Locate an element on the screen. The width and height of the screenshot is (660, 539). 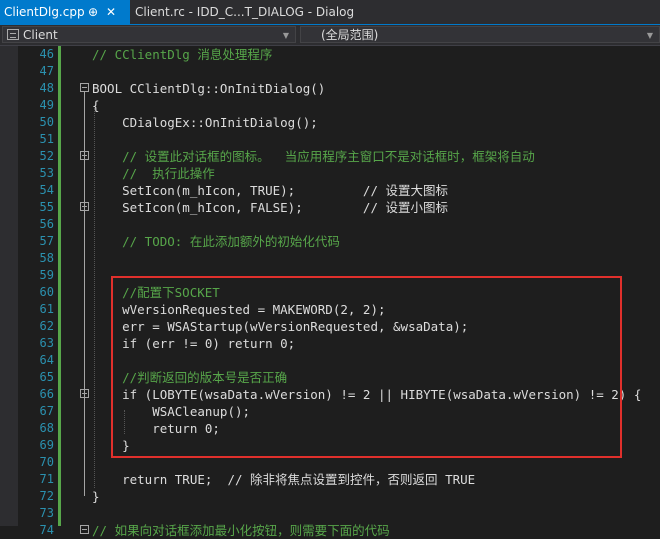
tab-label: ClientDlg.cpp is located at coordinates (44, 12).